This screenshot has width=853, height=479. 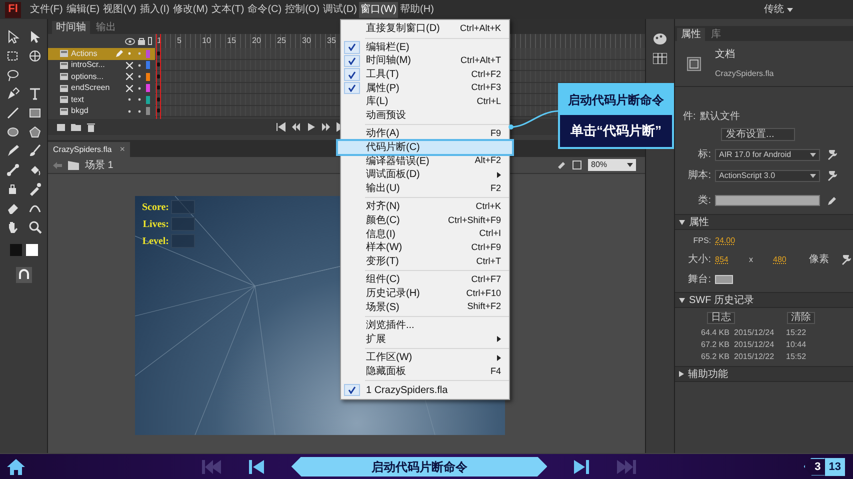 I want to click on menu-item: 工具(T) Ctrl+F2, so click(x=425, y=75).